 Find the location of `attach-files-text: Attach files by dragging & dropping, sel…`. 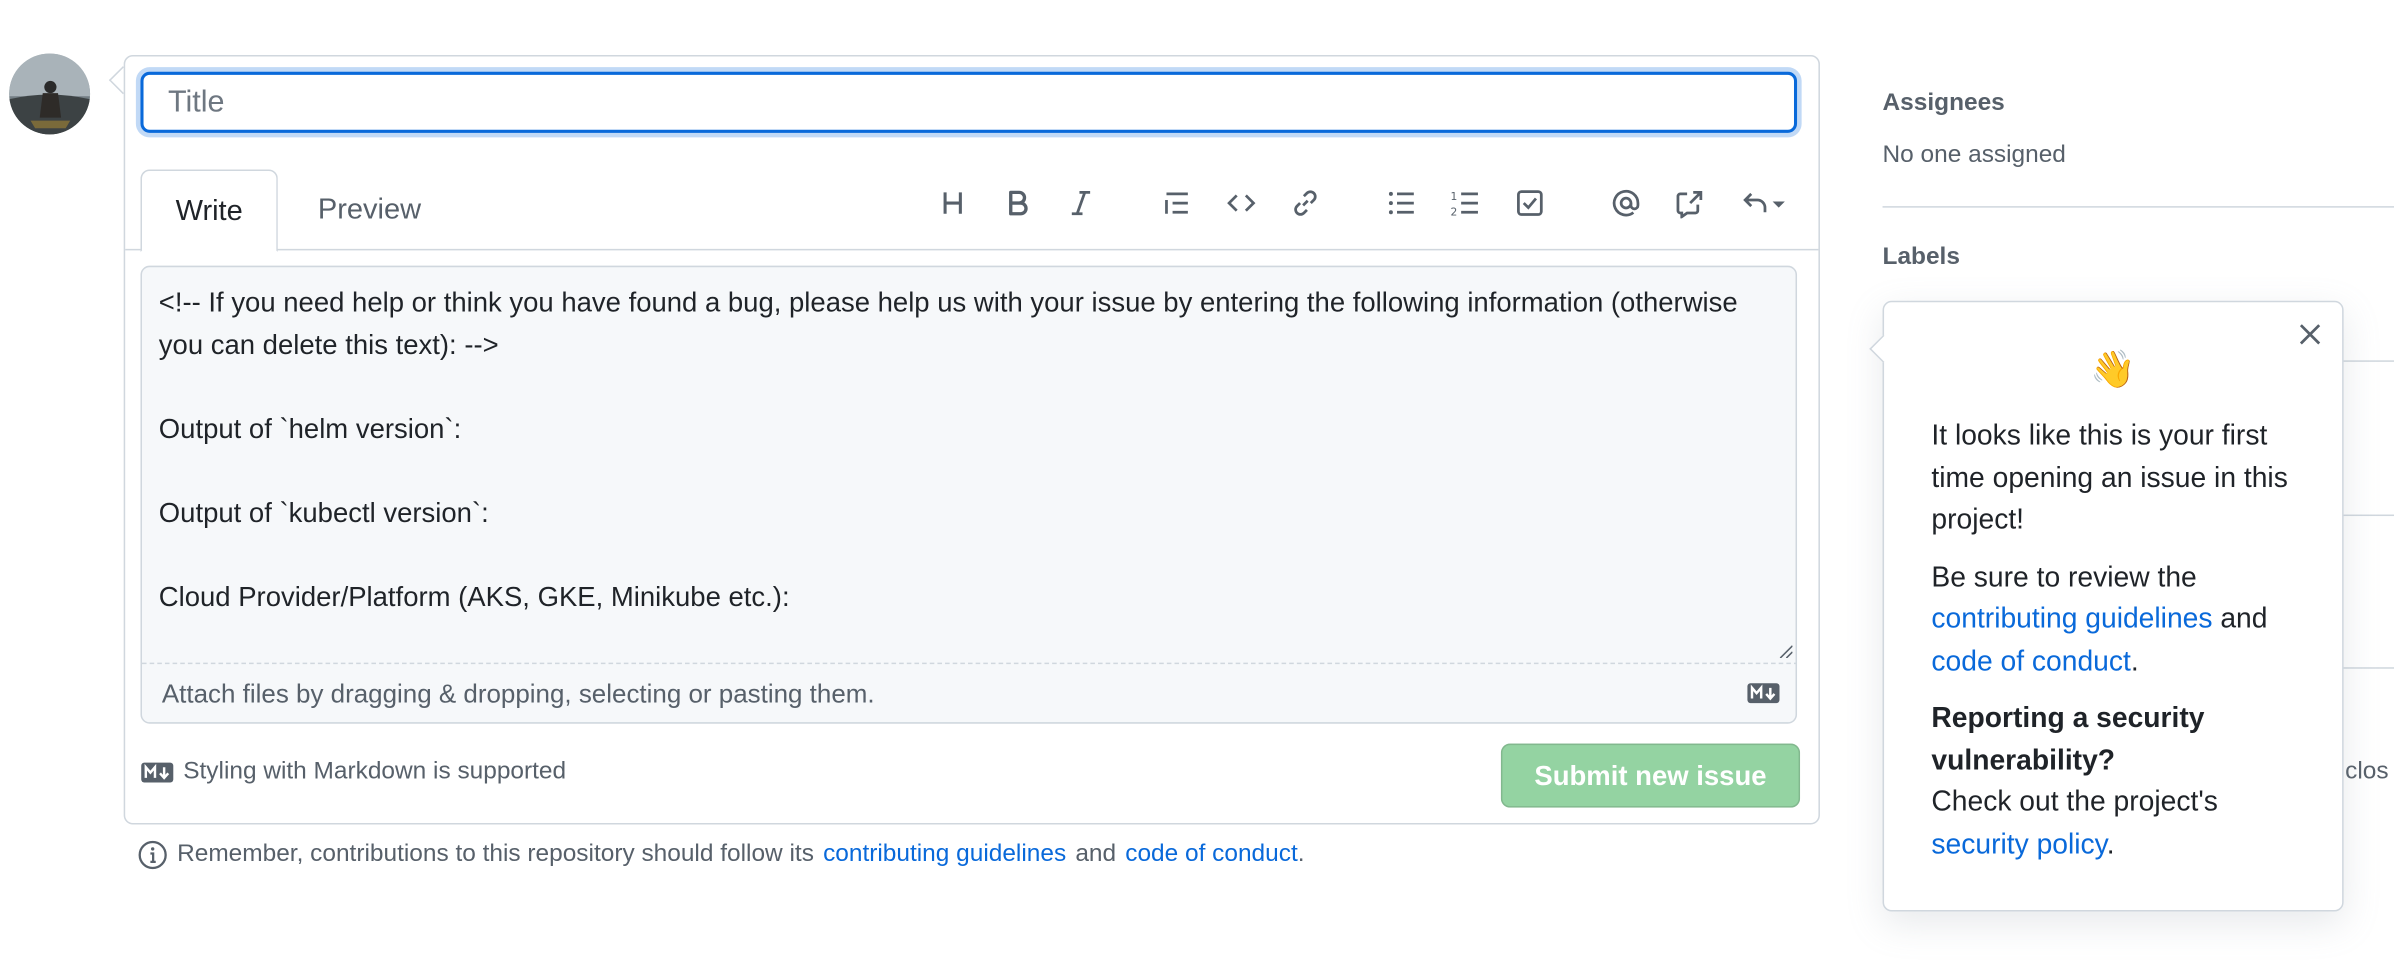

attach-files-text: Attach files by dragging & dropping, sel… is located at coordinates (518, 694).